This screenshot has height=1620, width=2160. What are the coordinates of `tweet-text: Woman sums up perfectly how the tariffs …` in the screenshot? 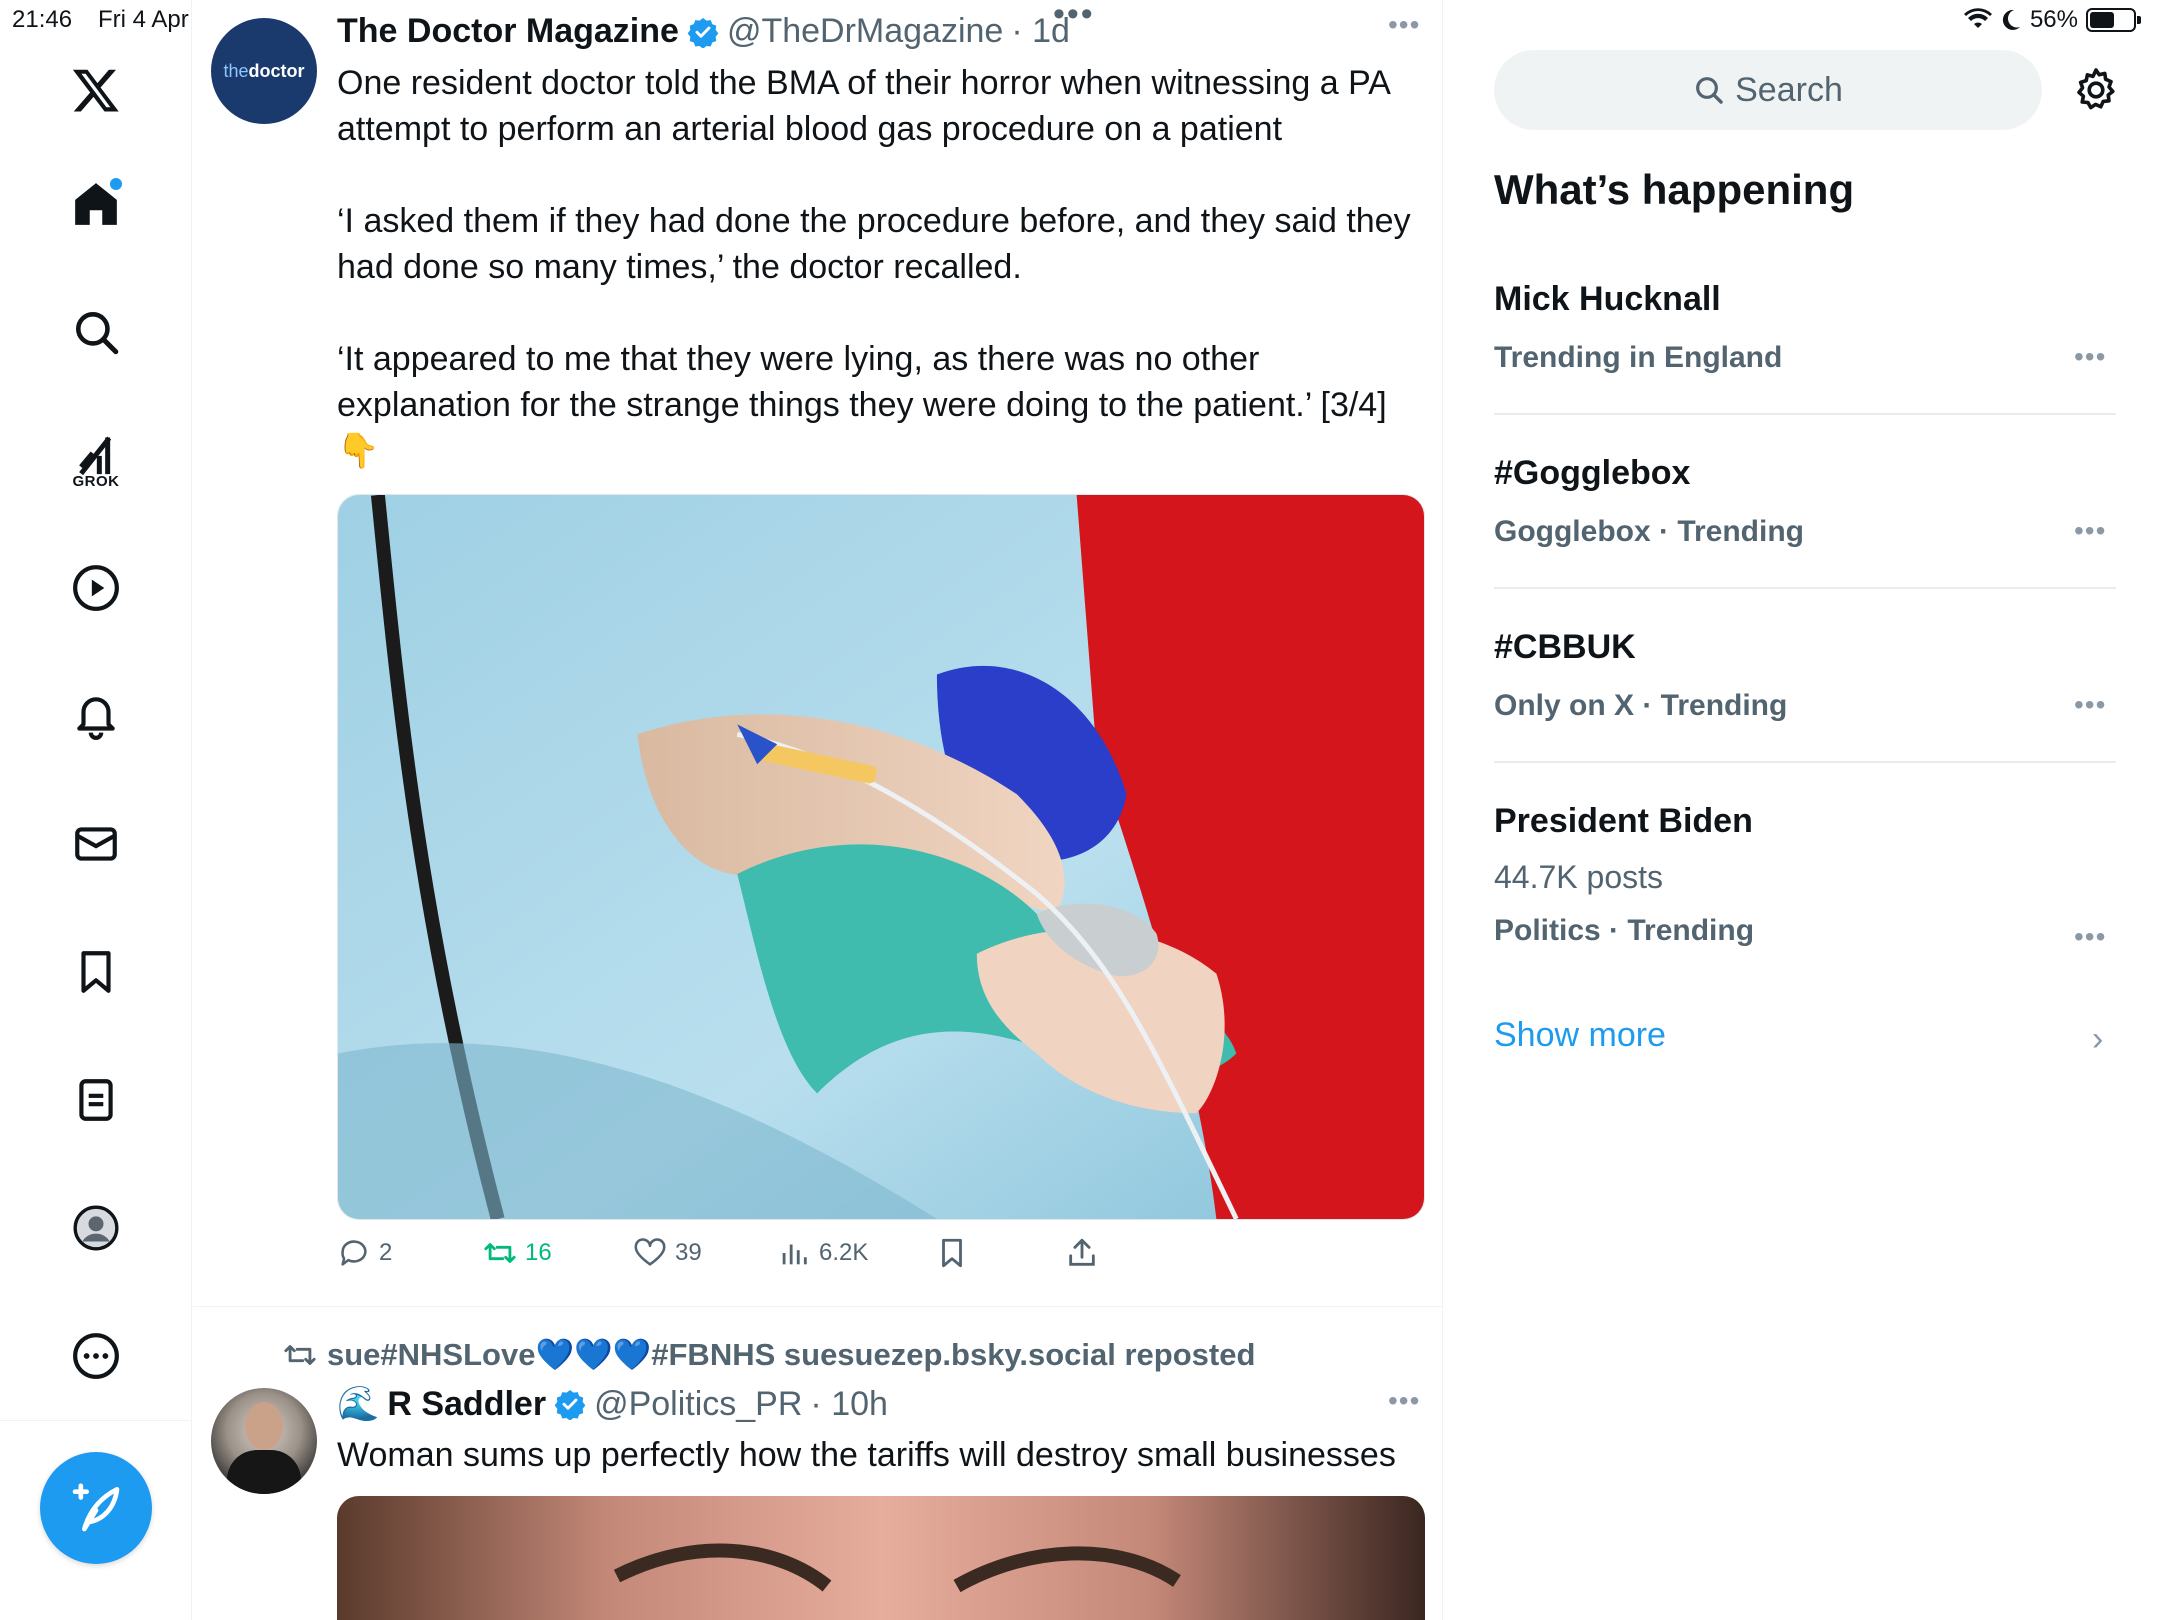 It's located at (866, 1455).